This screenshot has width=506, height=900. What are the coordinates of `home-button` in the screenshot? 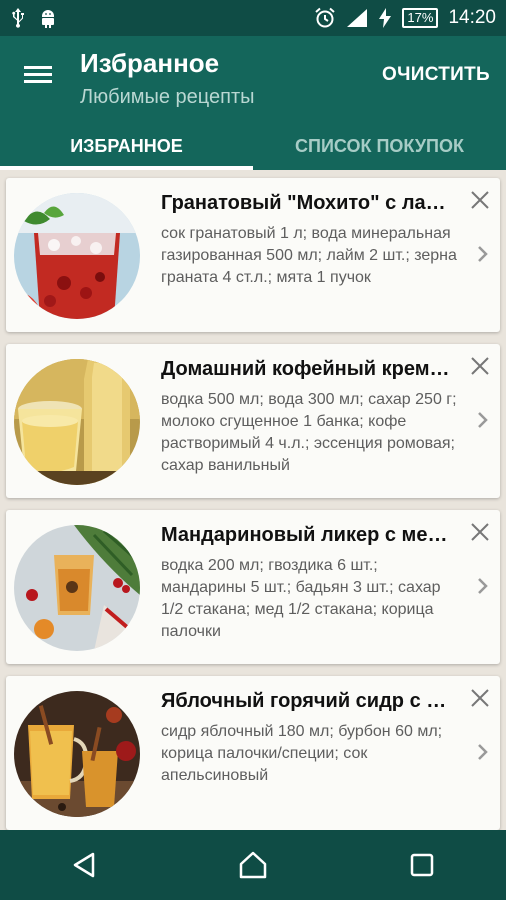 It's located at (253, 865).